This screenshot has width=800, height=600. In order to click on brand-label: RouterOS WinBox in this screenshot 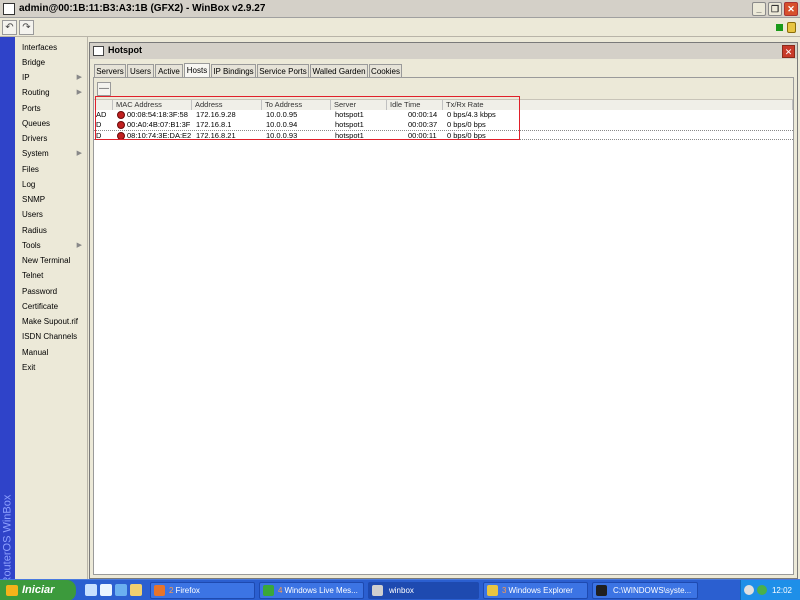, I will do `click(7, 539)`.